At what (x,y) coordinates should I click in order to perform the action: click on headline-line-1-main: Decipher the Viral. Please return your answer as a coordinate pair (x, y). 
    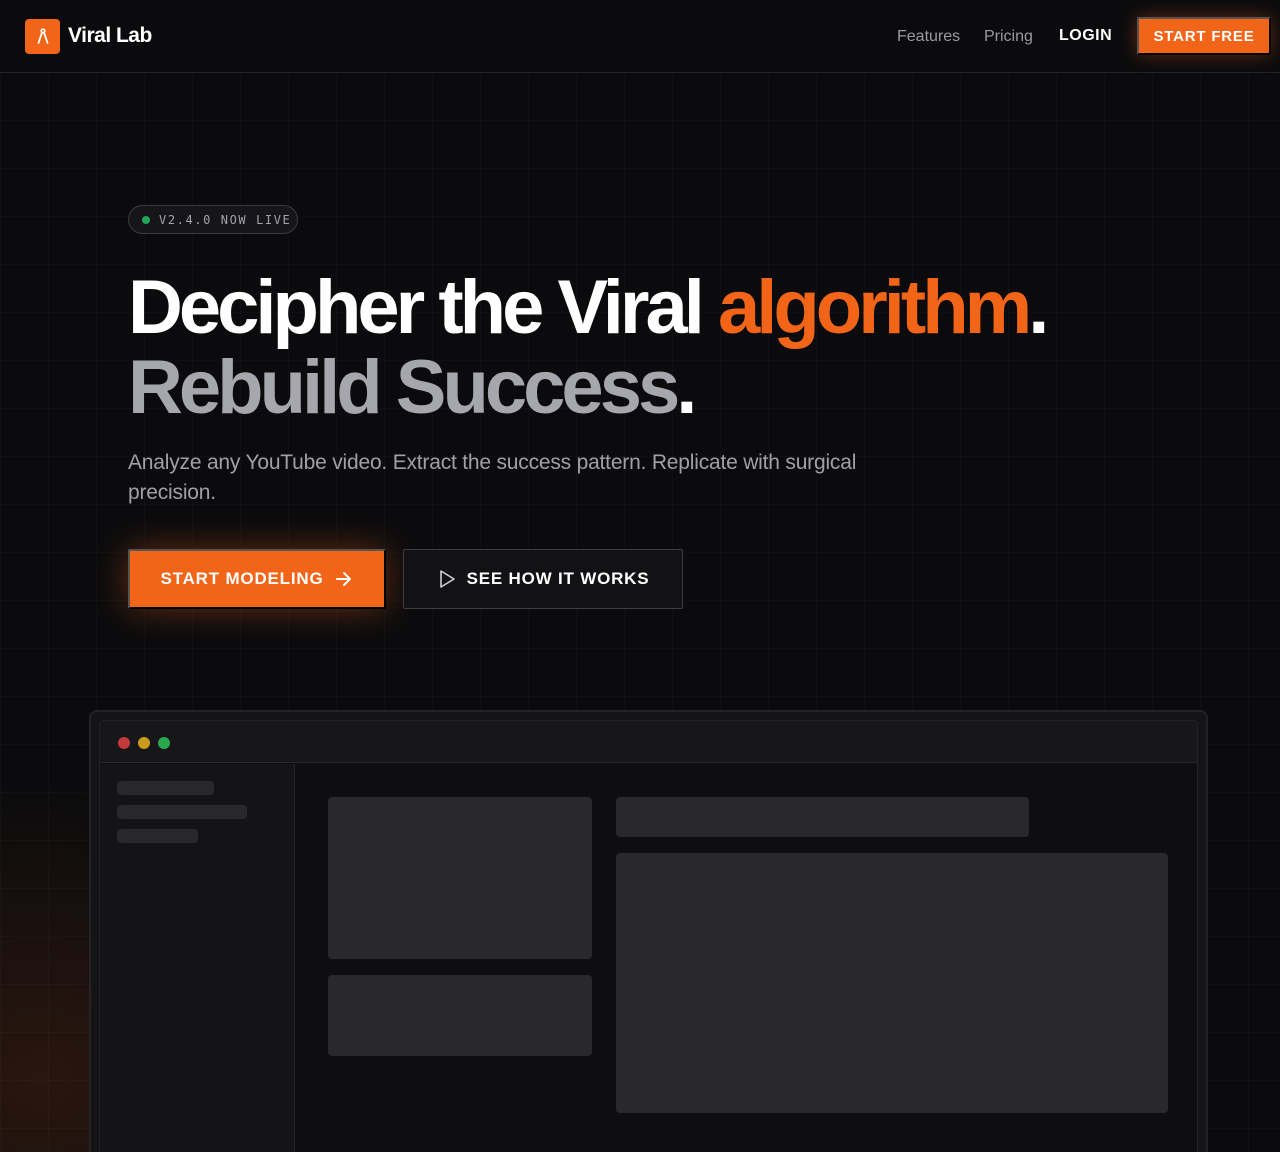
    Looking at the image, I should click on (423, 307).